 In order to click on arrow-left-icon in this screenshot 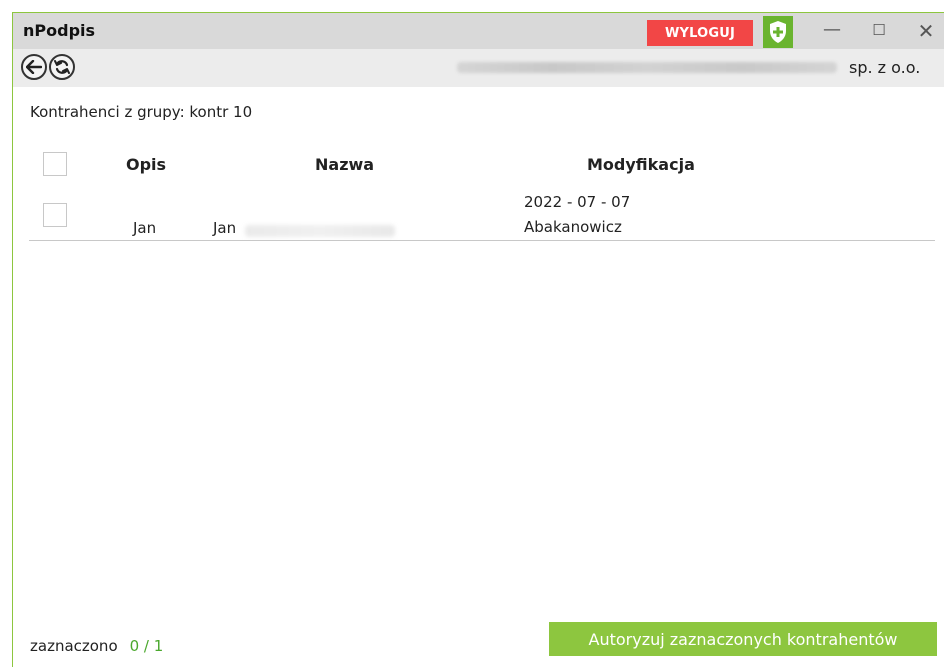, I will do `click(34, 67)`.